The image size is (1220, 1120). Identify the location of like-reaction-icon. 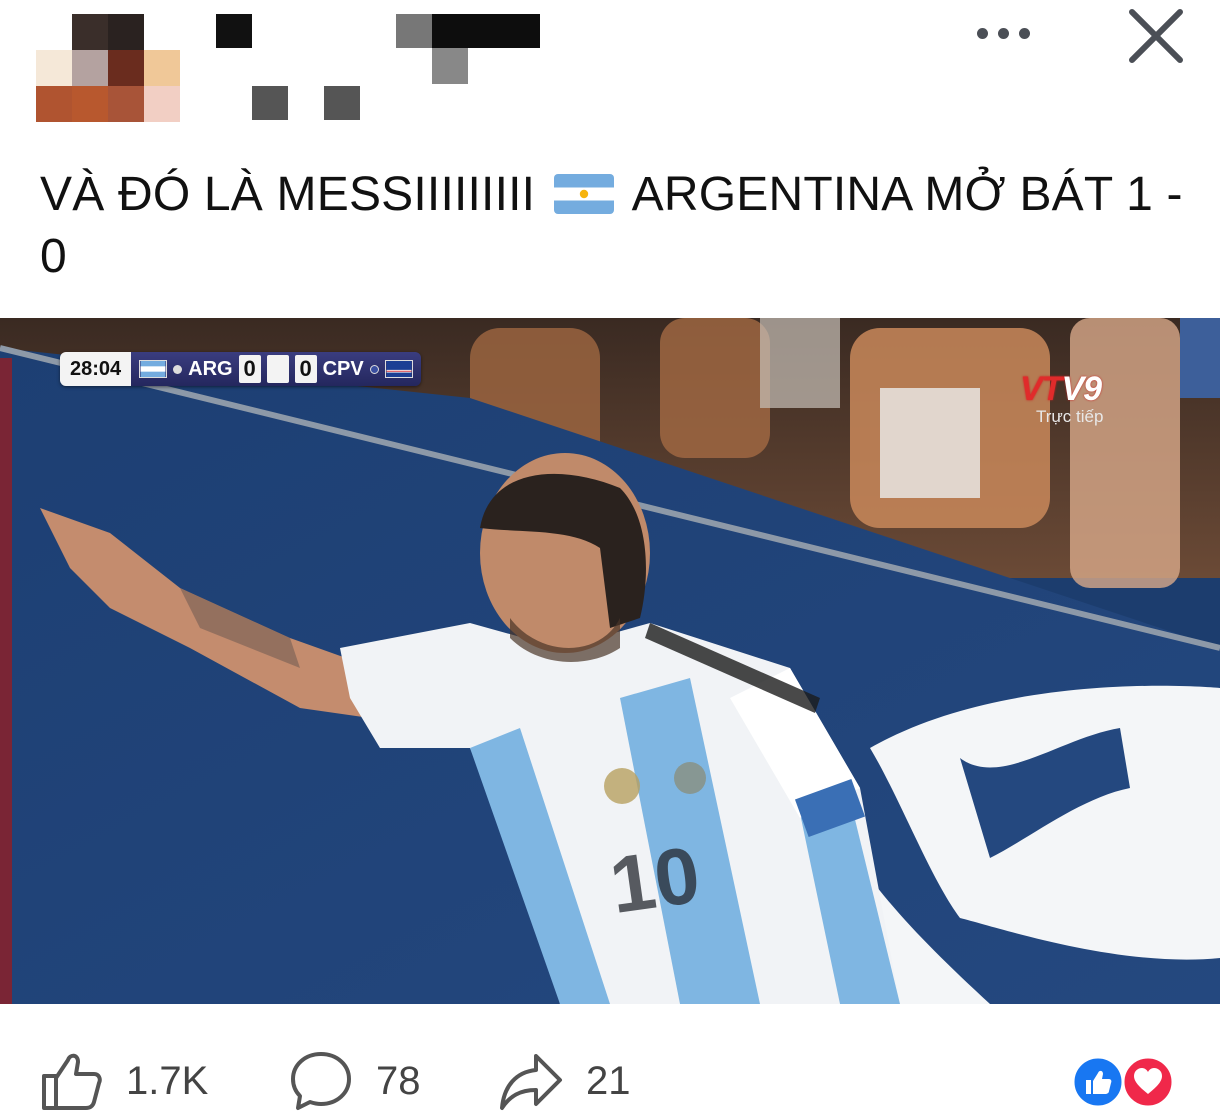
(1098, 1082).